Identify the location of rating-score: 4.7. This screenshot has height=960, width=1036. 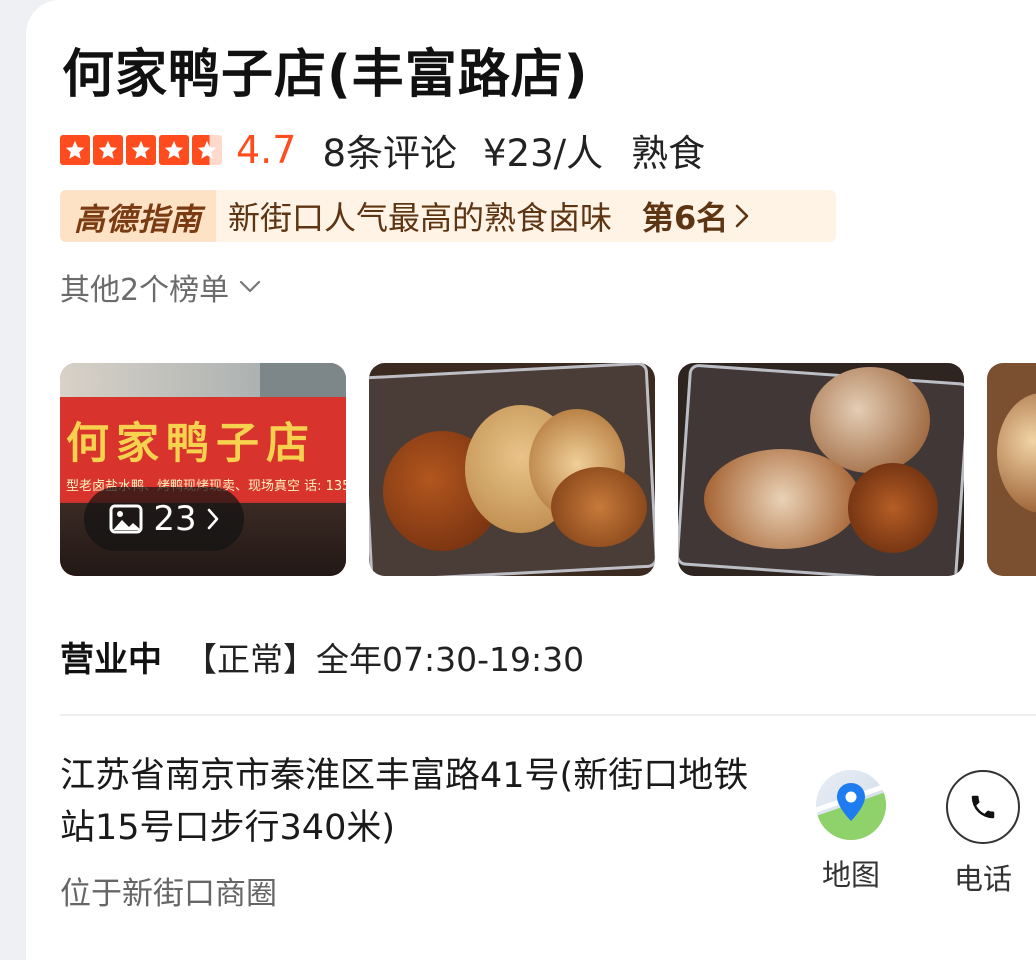
(266, 150).